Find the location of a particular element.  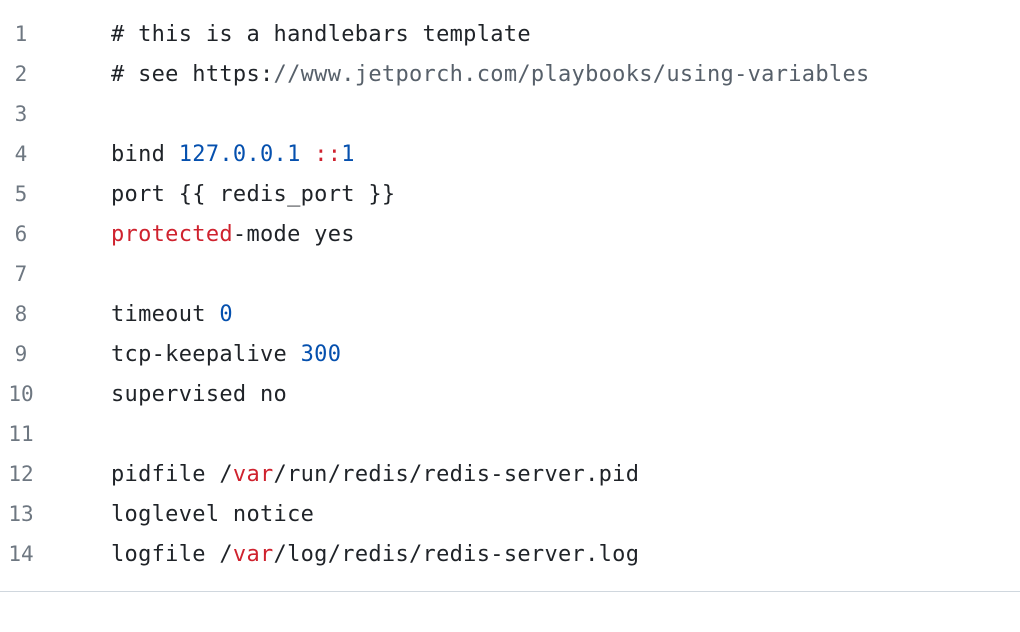

bottom-divider is located at coordinates (510, 591).